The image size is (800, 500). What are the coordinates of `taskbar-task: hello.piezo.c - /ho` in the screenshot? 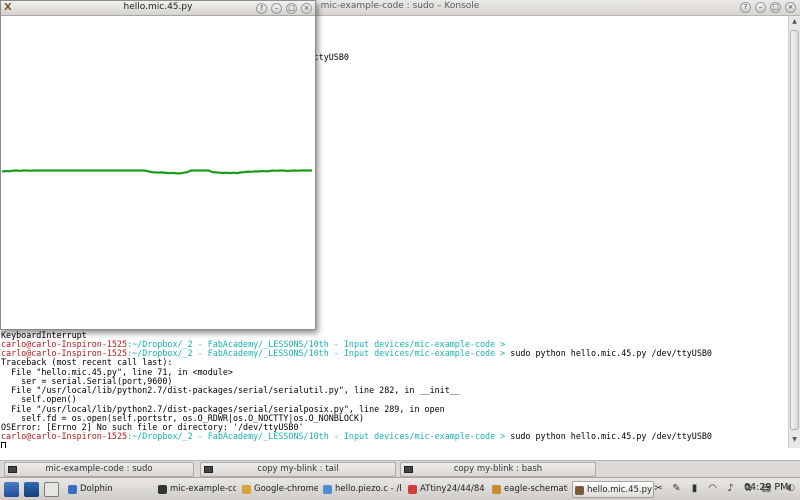 It's located at (361, 489).